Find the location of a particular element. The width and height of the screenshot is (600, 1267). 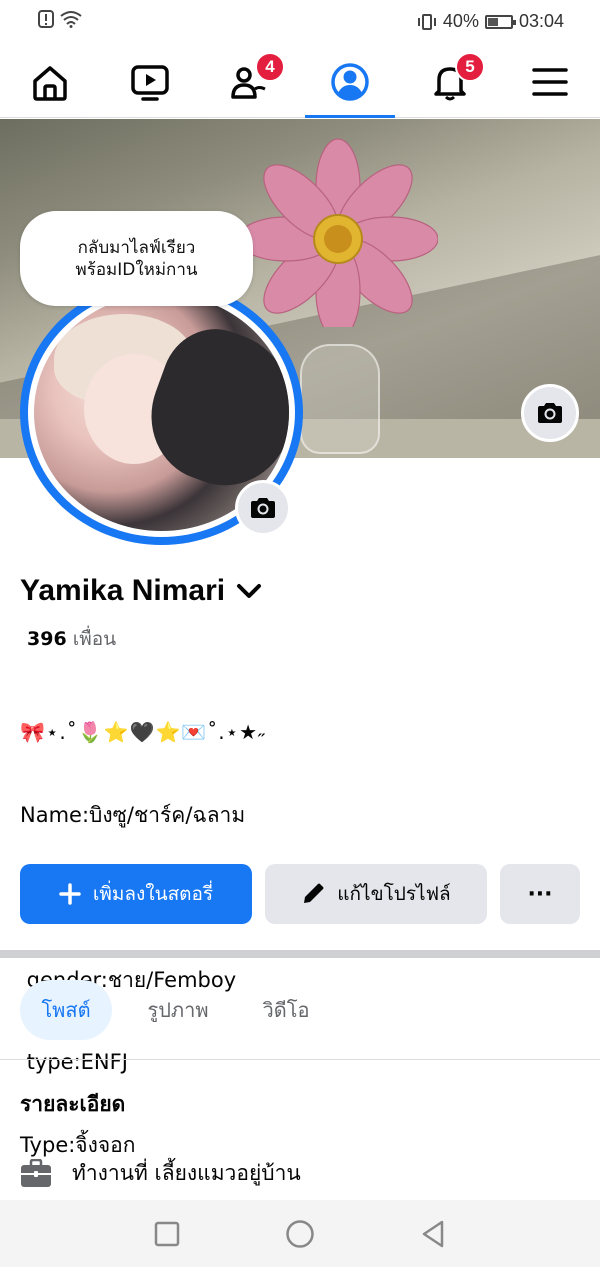

bio-line: Name:บิงซู/ชาร์ค/ฉลาม is located at coordinates (133, 814).